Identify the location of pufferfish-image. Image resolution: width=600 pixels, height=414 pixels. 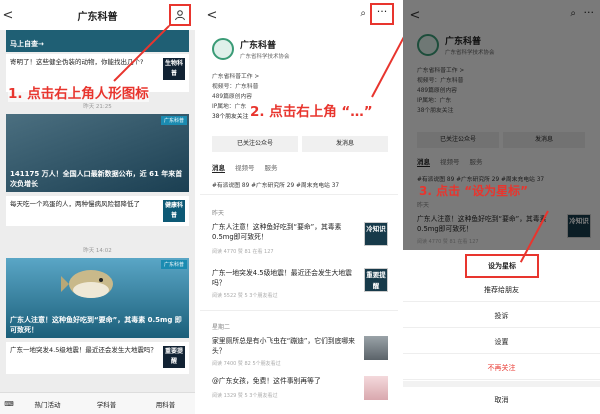
(87, 284).